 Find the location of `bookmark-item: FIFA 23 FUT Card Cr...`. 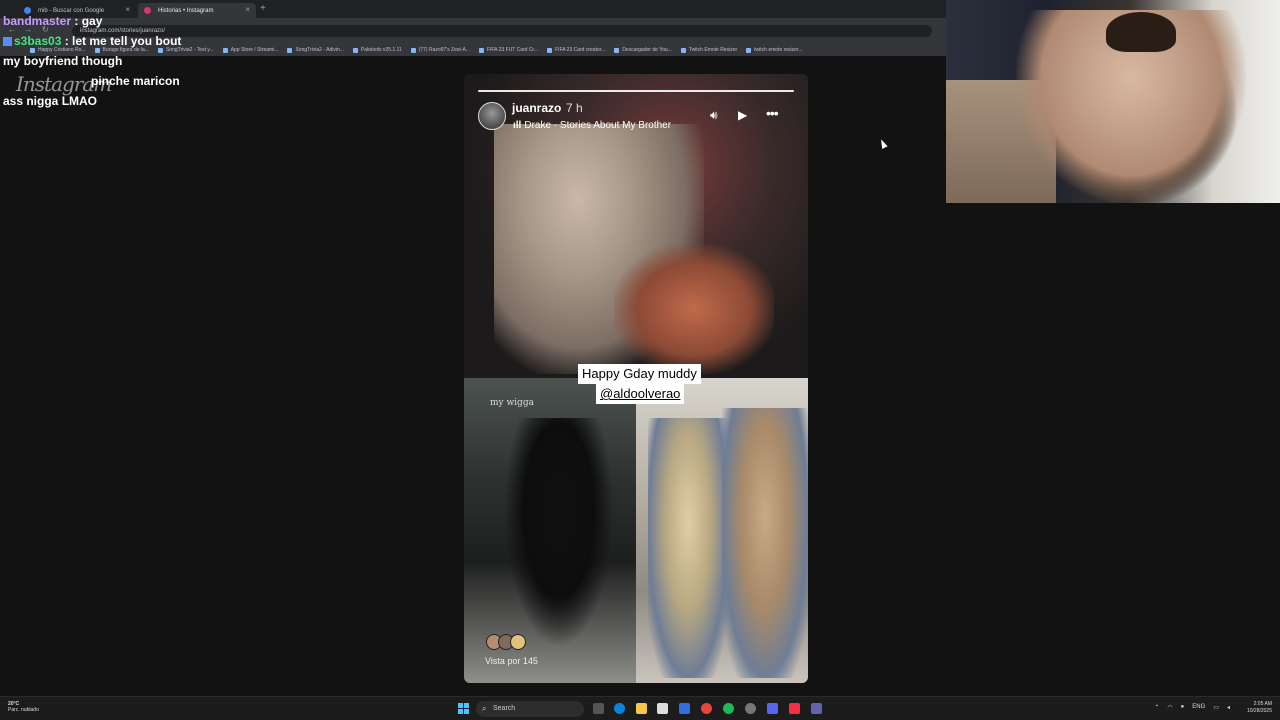

bookmark-item: FIFA 23 FUT Card Cr... is located at coordinates (508, 50).